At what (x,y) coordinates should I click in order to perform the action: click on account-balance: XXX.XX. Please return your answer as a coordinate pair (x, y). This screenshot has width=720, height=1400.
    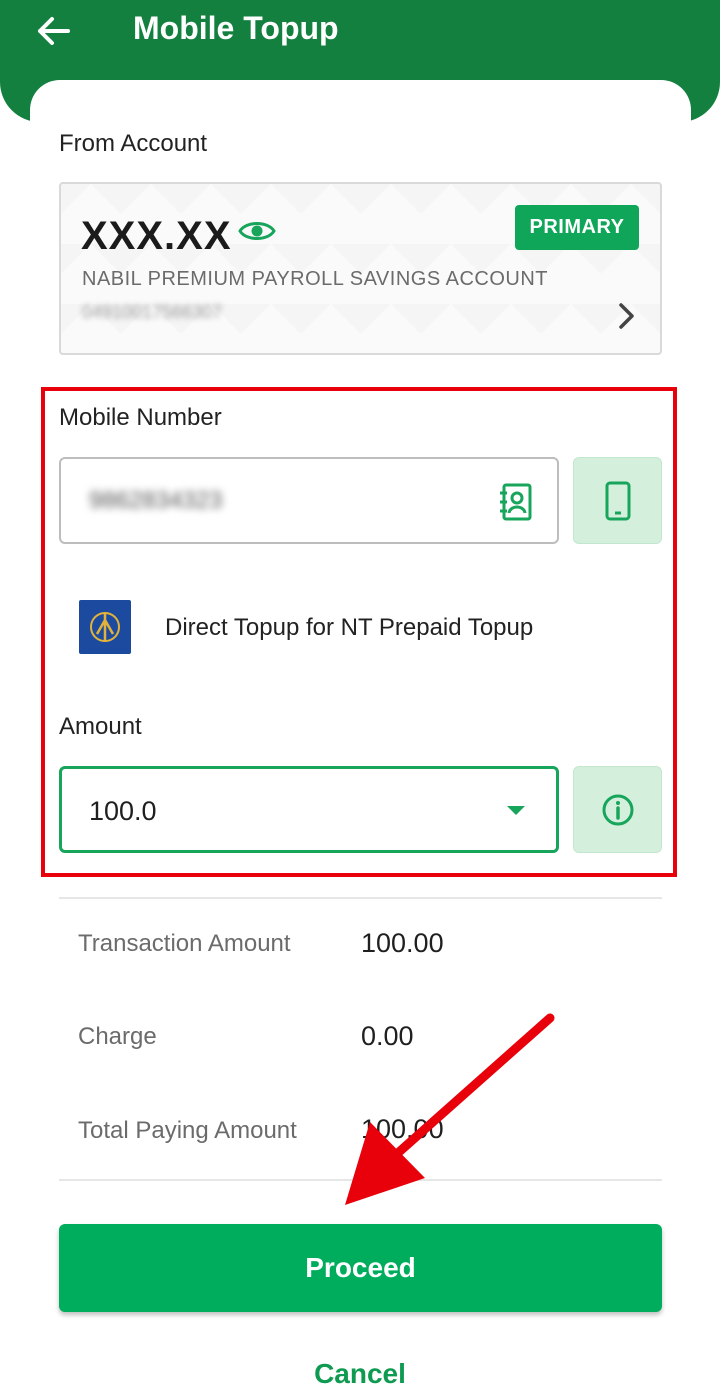
    Looking at the image, I should click on (156, 236).